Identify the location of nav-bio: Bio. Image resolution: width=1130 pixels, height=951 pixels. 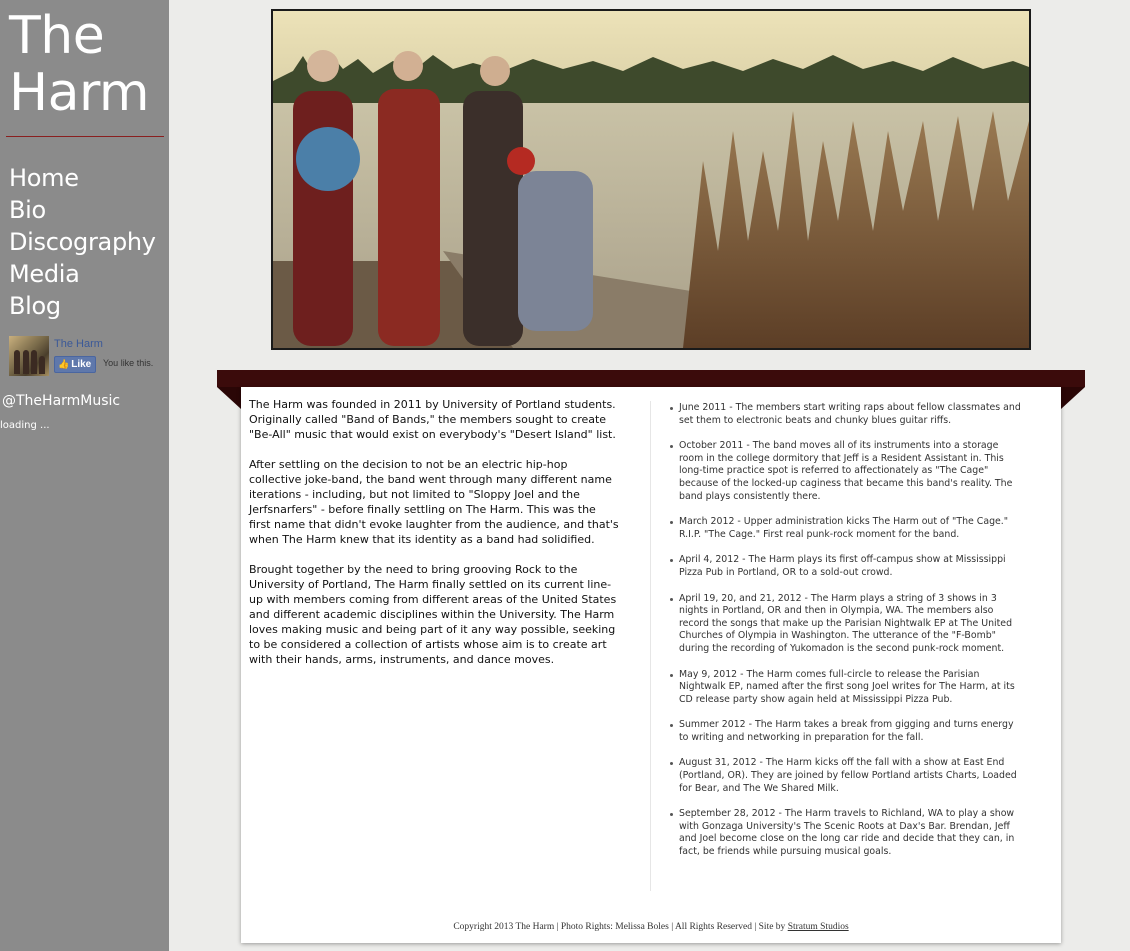
(82, 210).